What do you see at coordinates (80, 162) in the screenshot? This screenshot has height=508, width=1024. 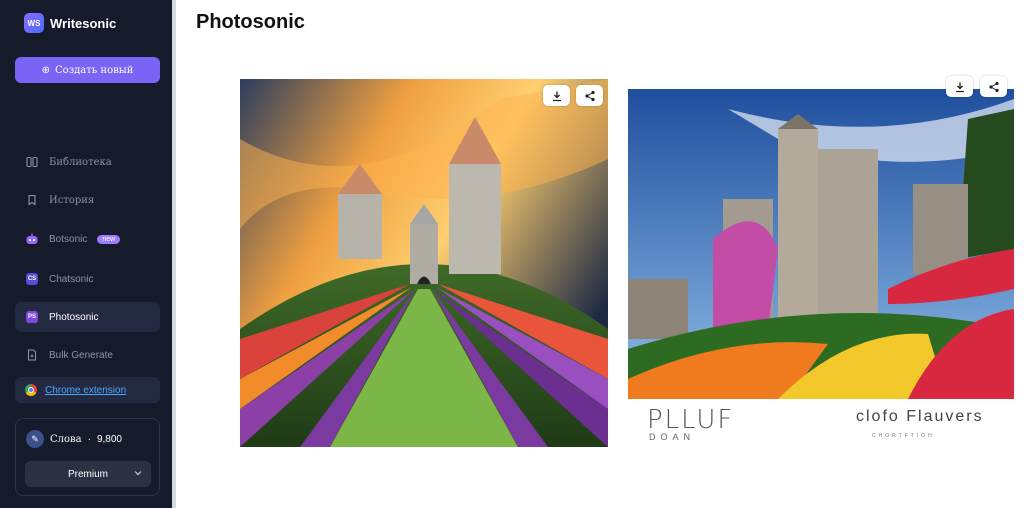 I see `sidebar-item-label: Библиотека` at bounding box center [80, 162].